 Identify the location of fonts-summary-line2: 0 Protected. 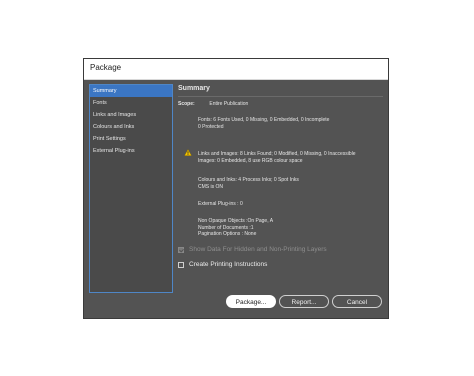
(211, 126).